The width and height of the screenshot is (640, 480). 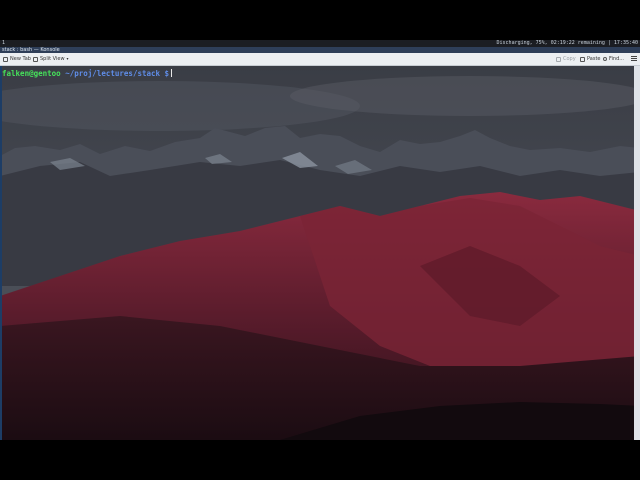 What do you see at coordinates (605, 59) in the screenshot?
I see `search-icon` at bounding box center [605, 59].